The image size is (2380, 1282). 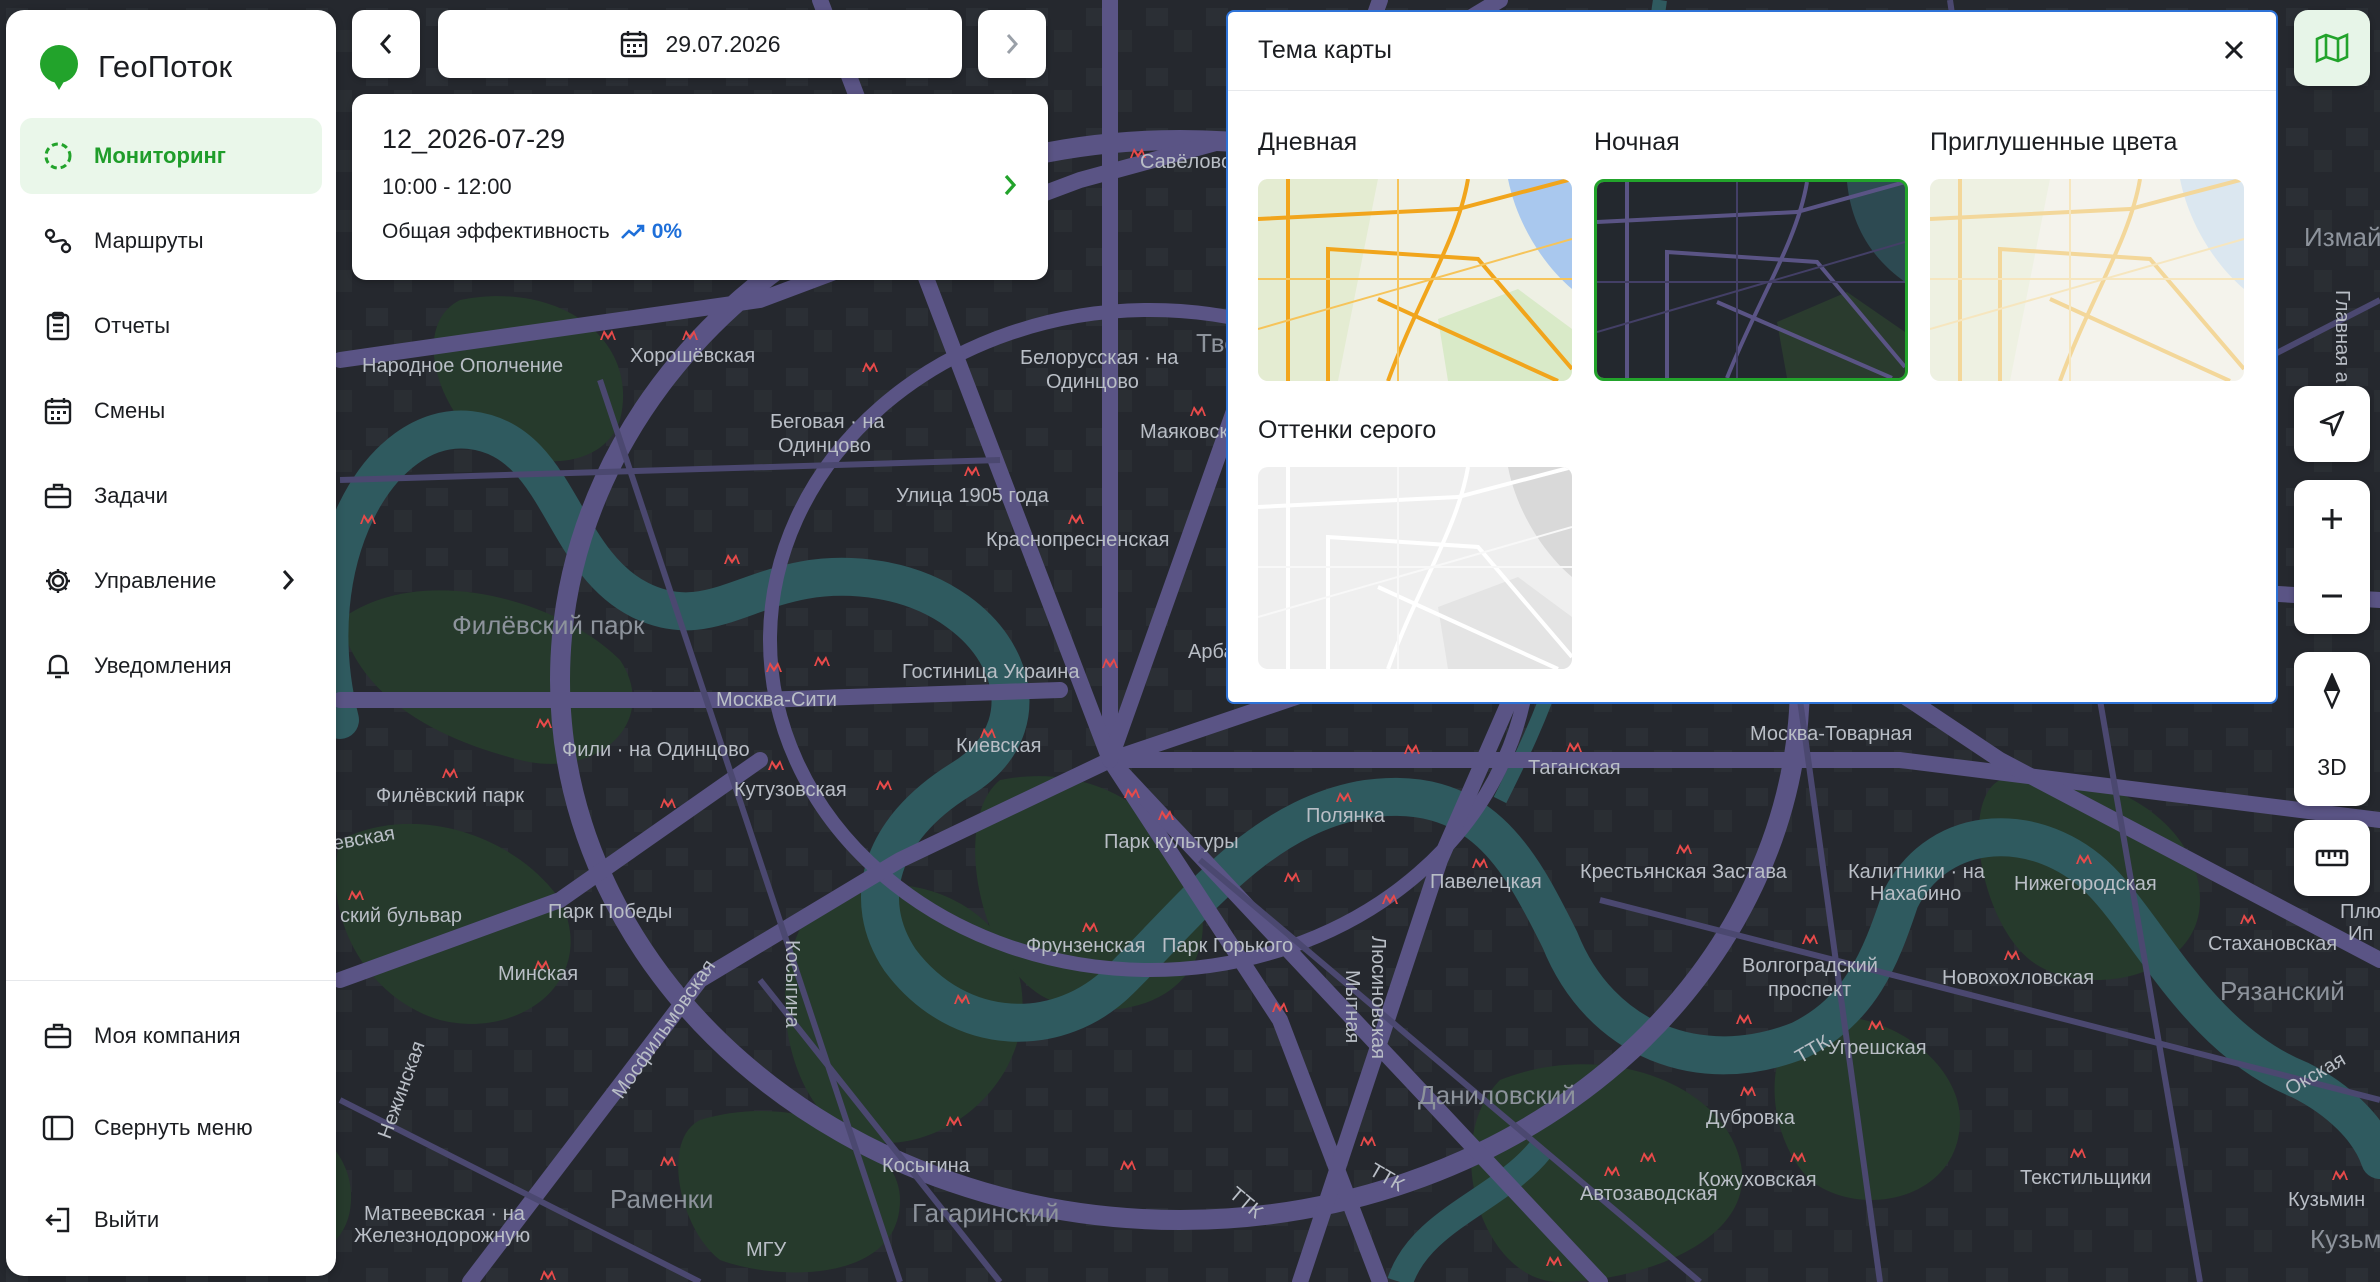 I want to click on sidebar-item-collapse-menu: Свернуть меню, so click(x=171, y=1128).